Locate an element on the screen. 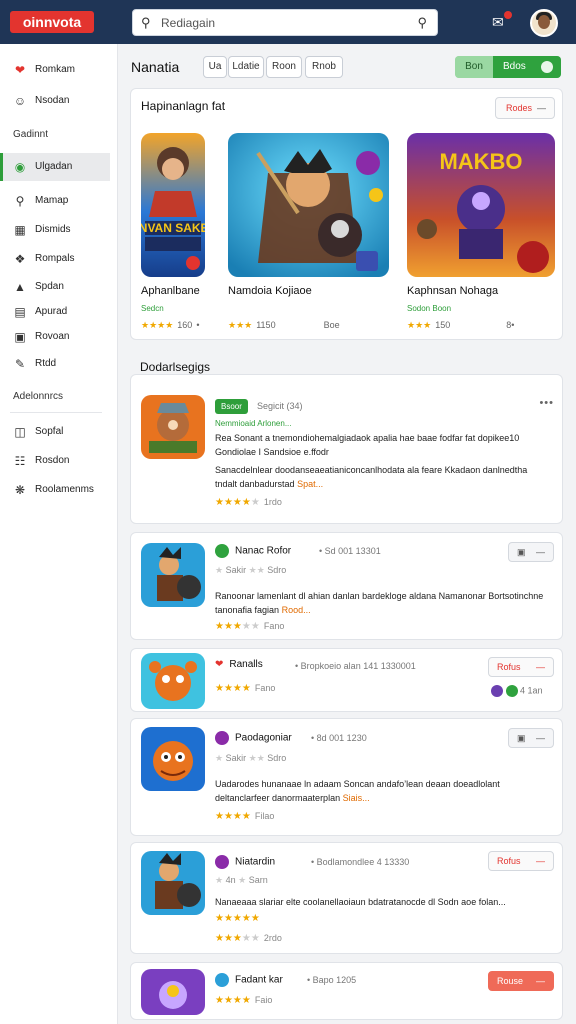 The image size is (576, 1024). filter-button: Rnob is located at coordinates (324, 67).